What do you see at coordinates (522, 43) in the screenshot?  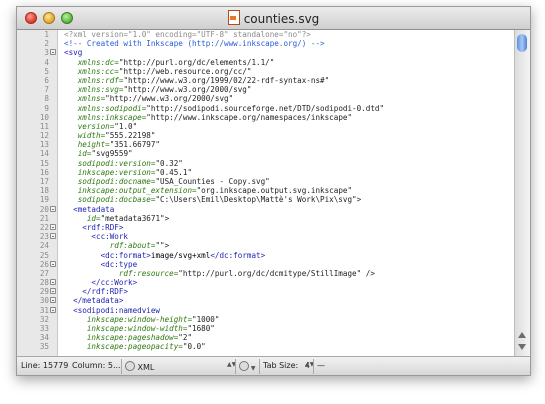 I see `scrollbar-thumb` at bounding box center [522, 43].